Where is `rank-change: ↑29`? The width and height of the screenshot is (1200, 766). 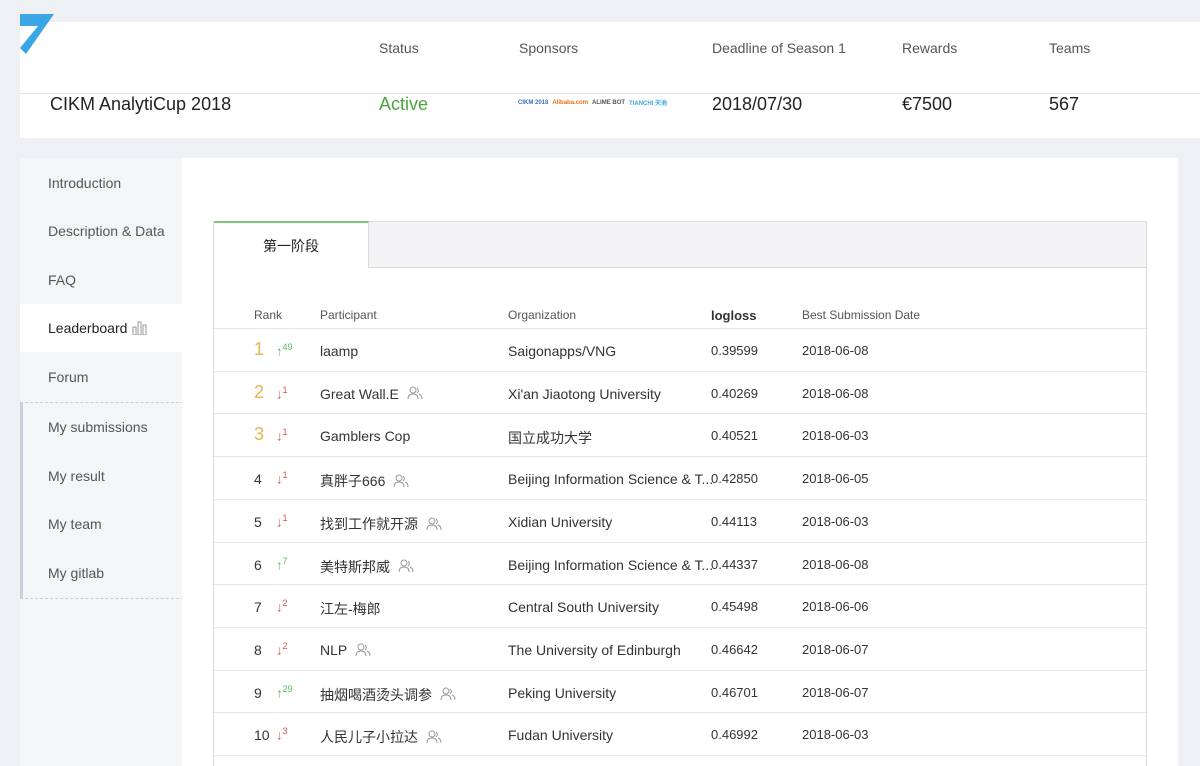
rank-change: ↑29 is located at coordinates (284, 692).